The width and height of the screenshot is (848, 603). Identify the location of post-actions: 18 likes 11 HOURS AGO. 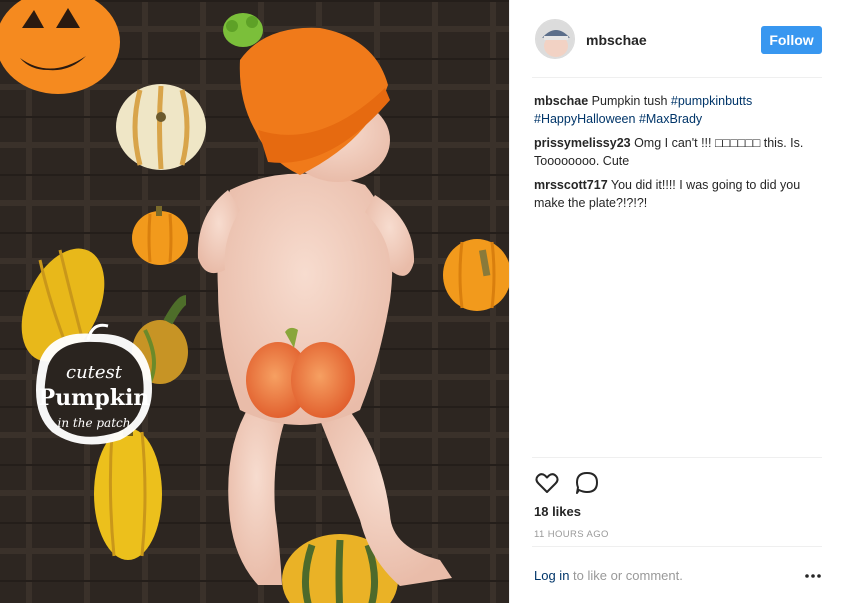
(677, 498).